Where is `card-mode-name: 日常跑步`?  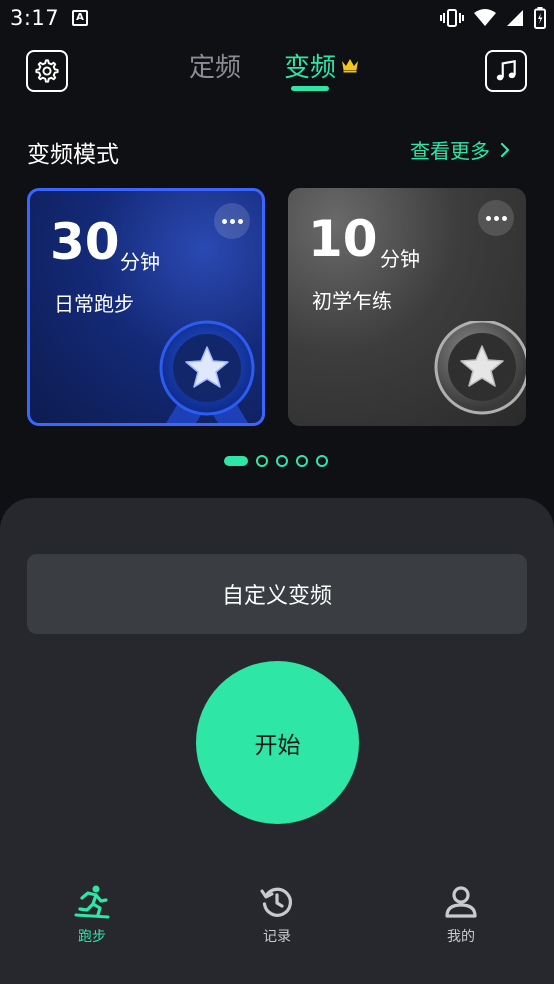
card-mode-name: 日常跑步 is located at coordinates (94, 304).